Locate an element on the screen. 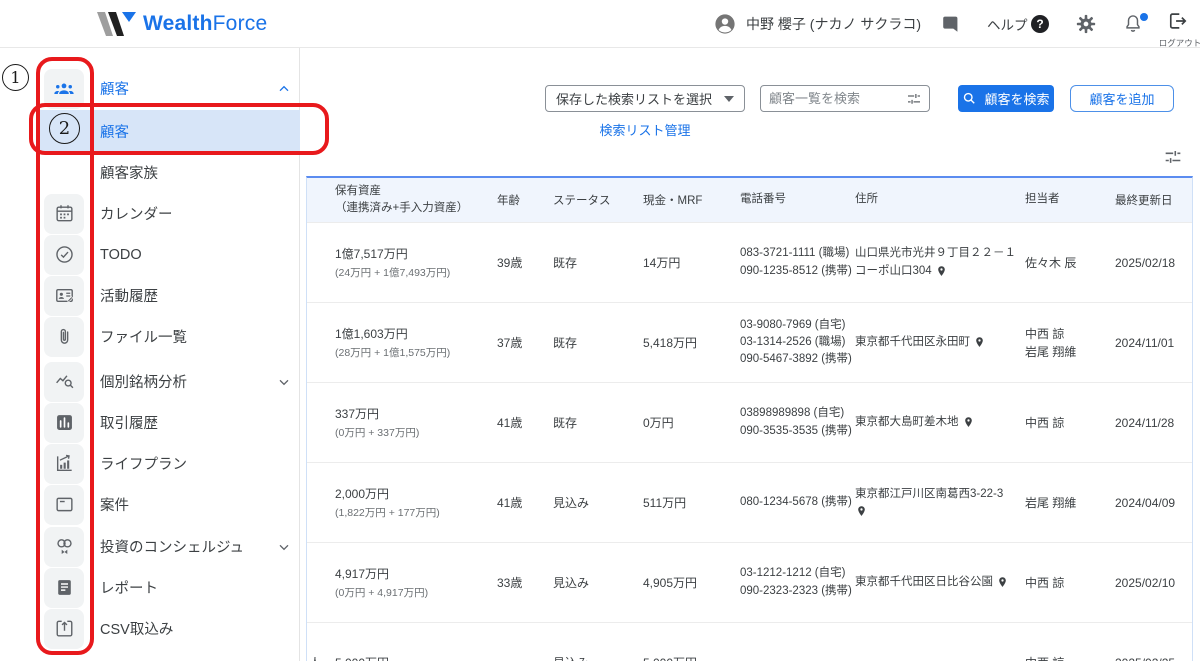  sidebar-item-label: 案件 is located at coordinates (114, 506).